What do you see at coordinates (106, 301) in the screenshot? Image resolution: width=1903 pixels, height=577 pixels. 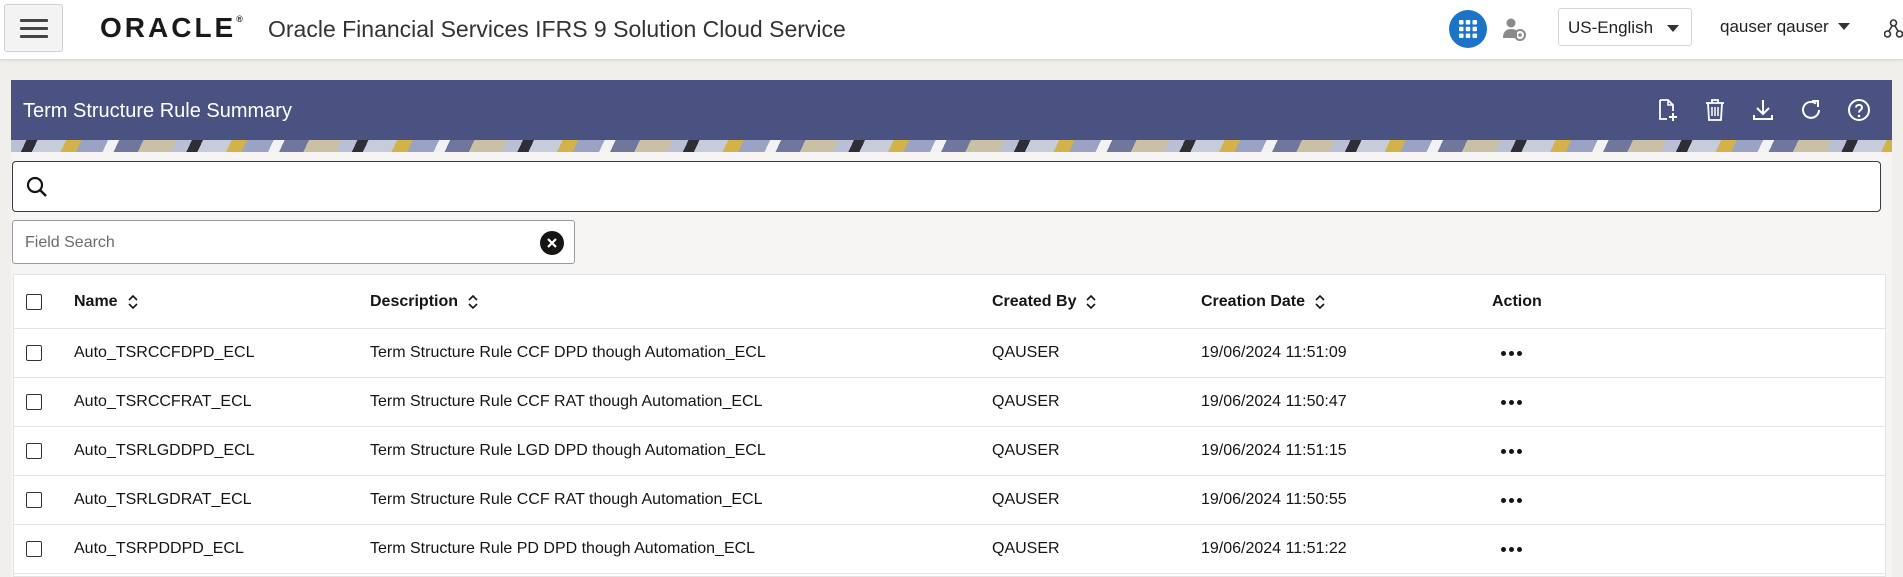 I see `column-header-name: Name` at bounding box center [106, 301].